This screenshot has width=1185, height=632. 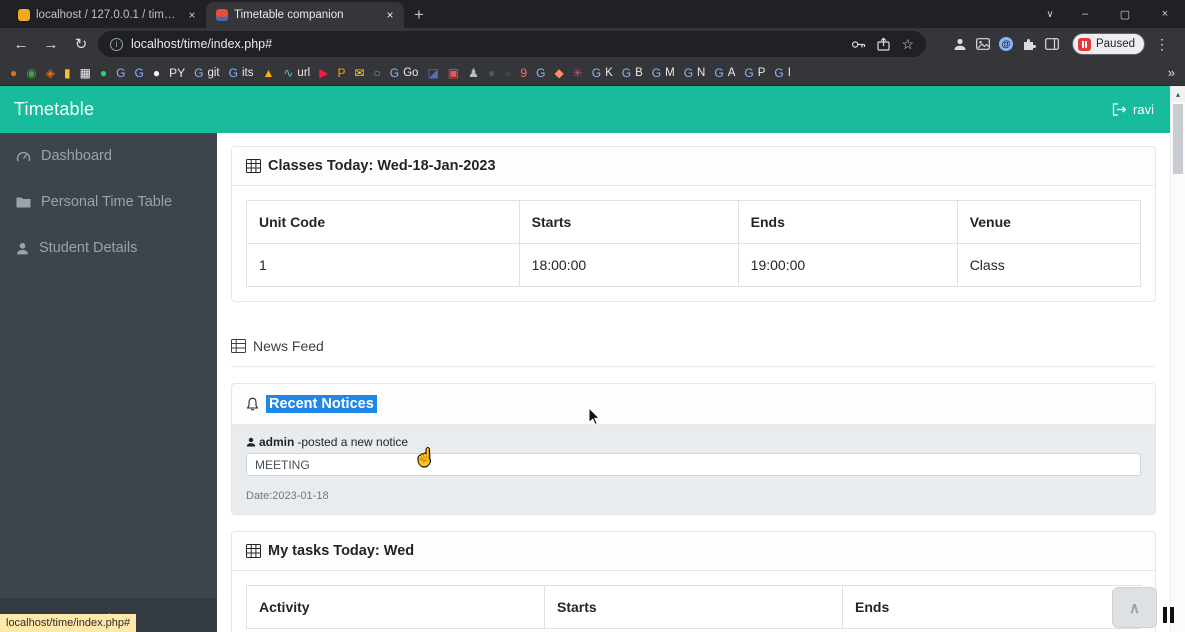 What do you see at coordinates (960, 44) in the screenshot?
I see `profile-extension-icon` at bounding box center [960, 44].